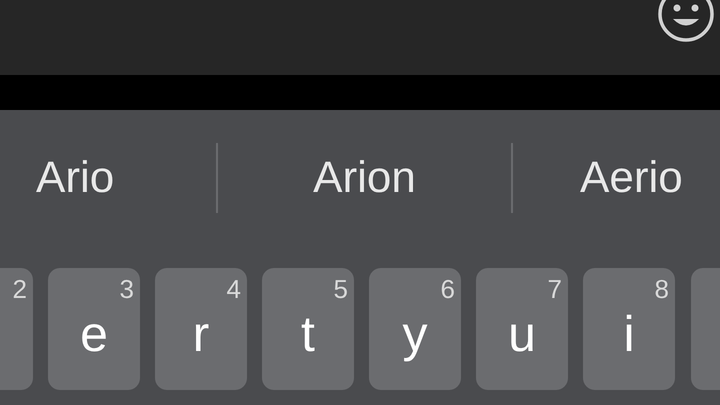 The image size is (720, 405). I want to click on key: 2, so click(16, 329).